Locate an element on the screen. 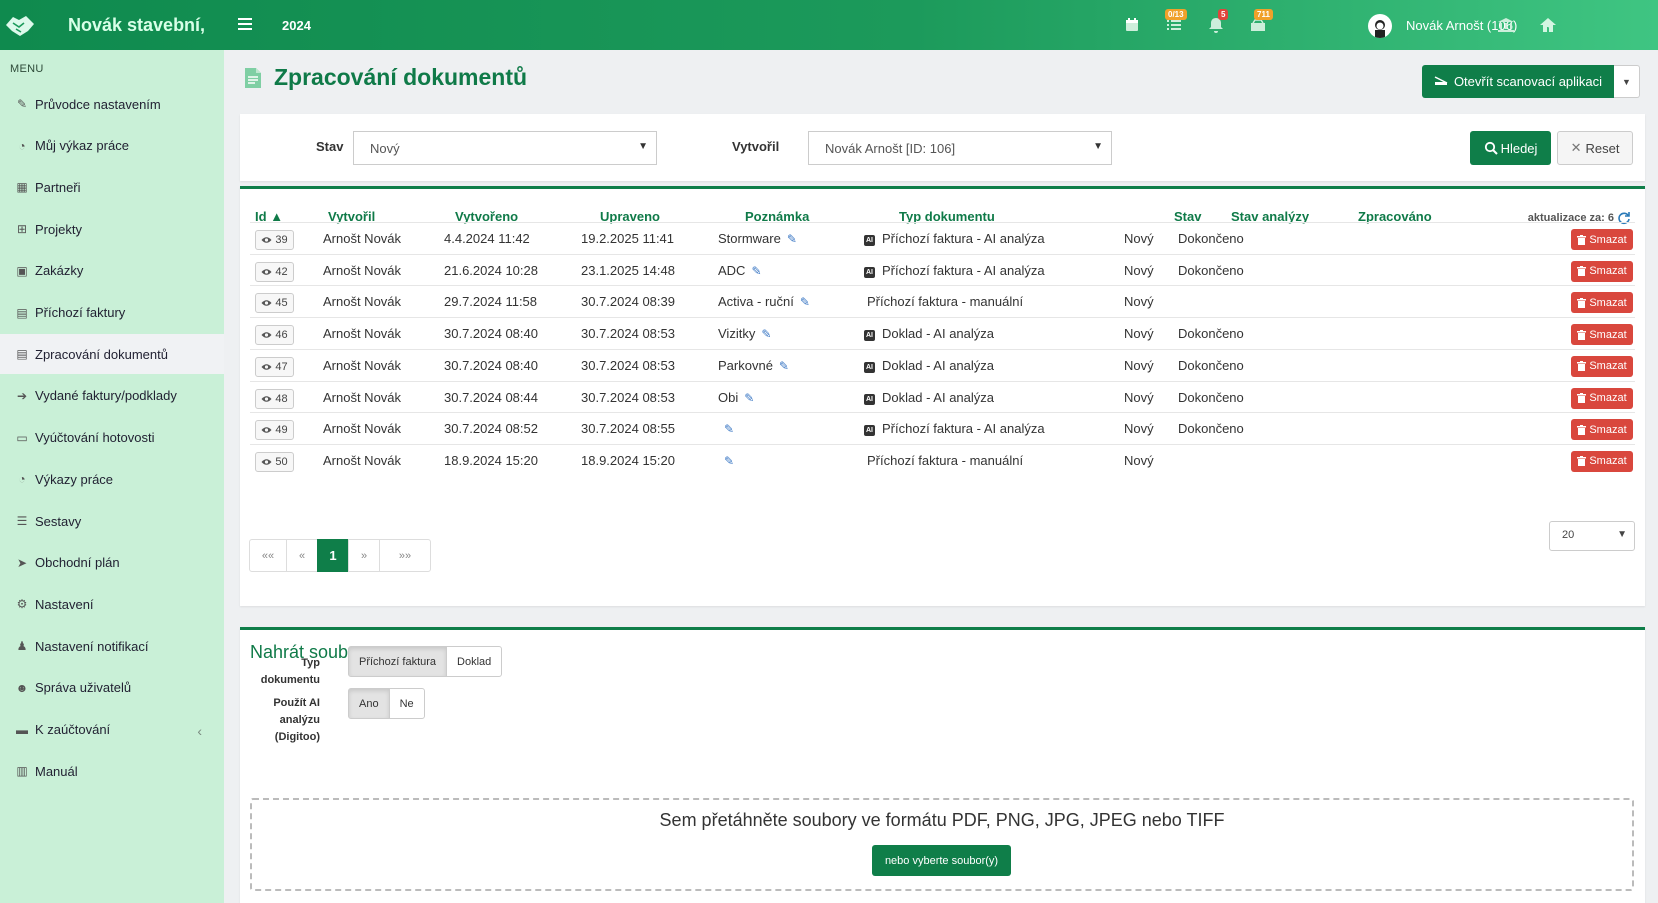 The height and width of the screenshot is (903, 1658). stav-filter-select: Nový ▼ is located at coordinates (505, 148).